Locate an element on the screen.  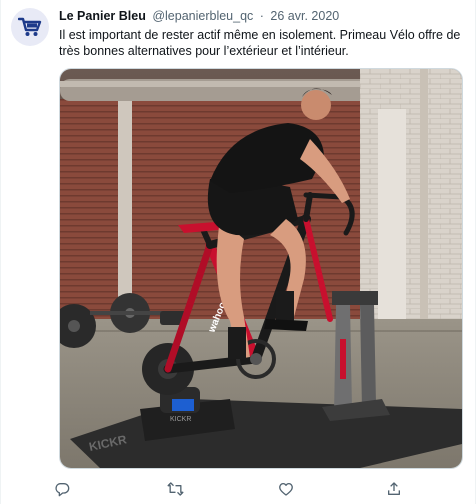
like-button is located at coordinates (286, 489).